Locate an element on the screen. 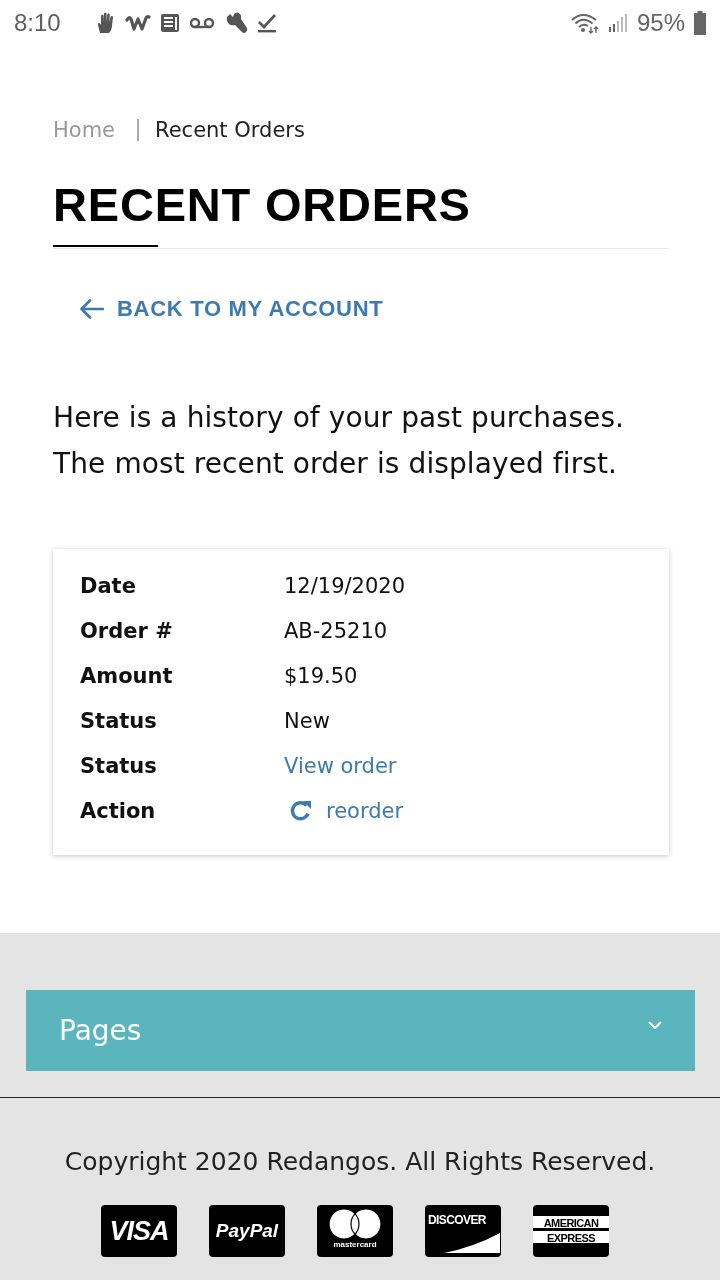  field-label: Action is located at coordinates (118, 811).